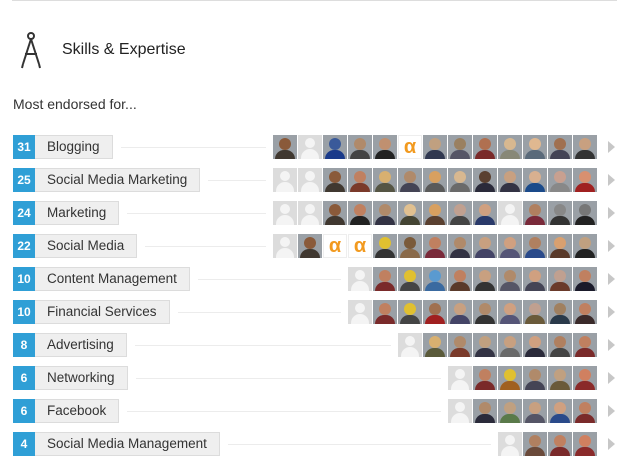 The width and height of the screenshot is (622, 465). I want to click on skill-name: Advertising, so click(81, 345).